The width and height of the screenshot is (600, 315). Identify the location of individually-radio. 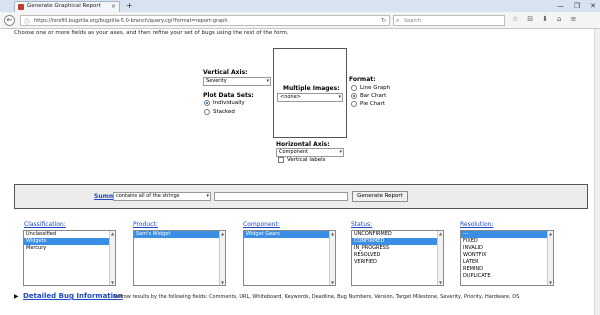
(207, 103).